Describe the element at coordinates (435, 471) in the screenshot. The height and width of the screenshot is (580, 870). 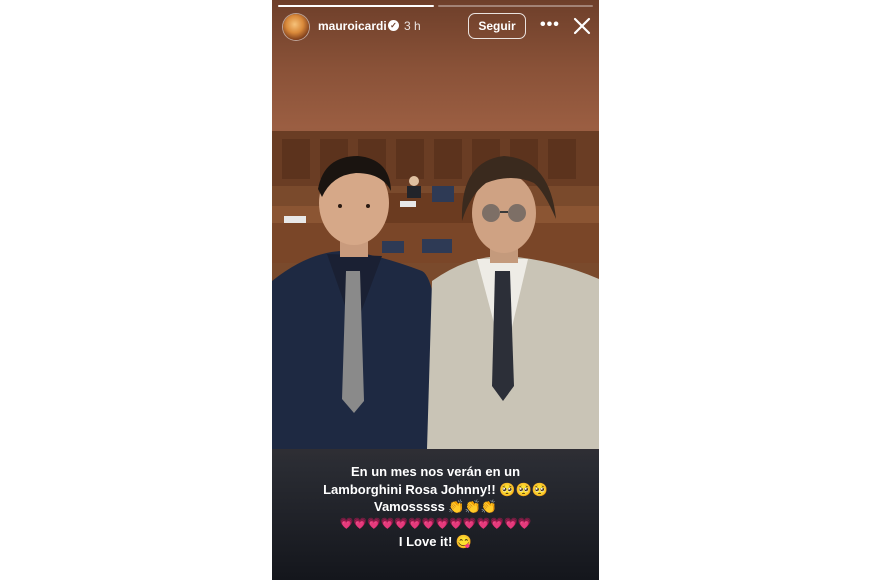
I see `caption-line: En un mes nos verán en un` at that location.